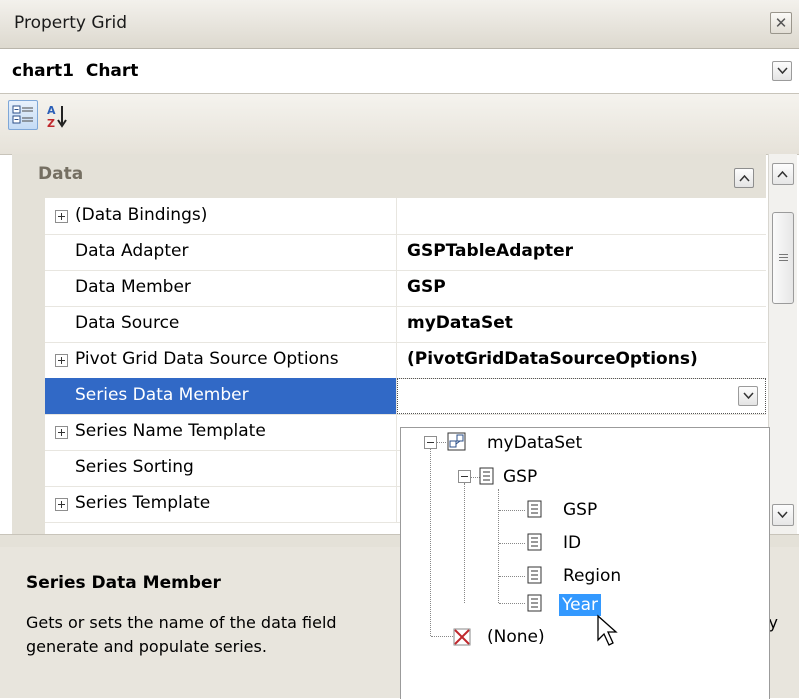 This screenshot has width=799, height=699. I want to click on property-name: Series Template, so click(143, 503).